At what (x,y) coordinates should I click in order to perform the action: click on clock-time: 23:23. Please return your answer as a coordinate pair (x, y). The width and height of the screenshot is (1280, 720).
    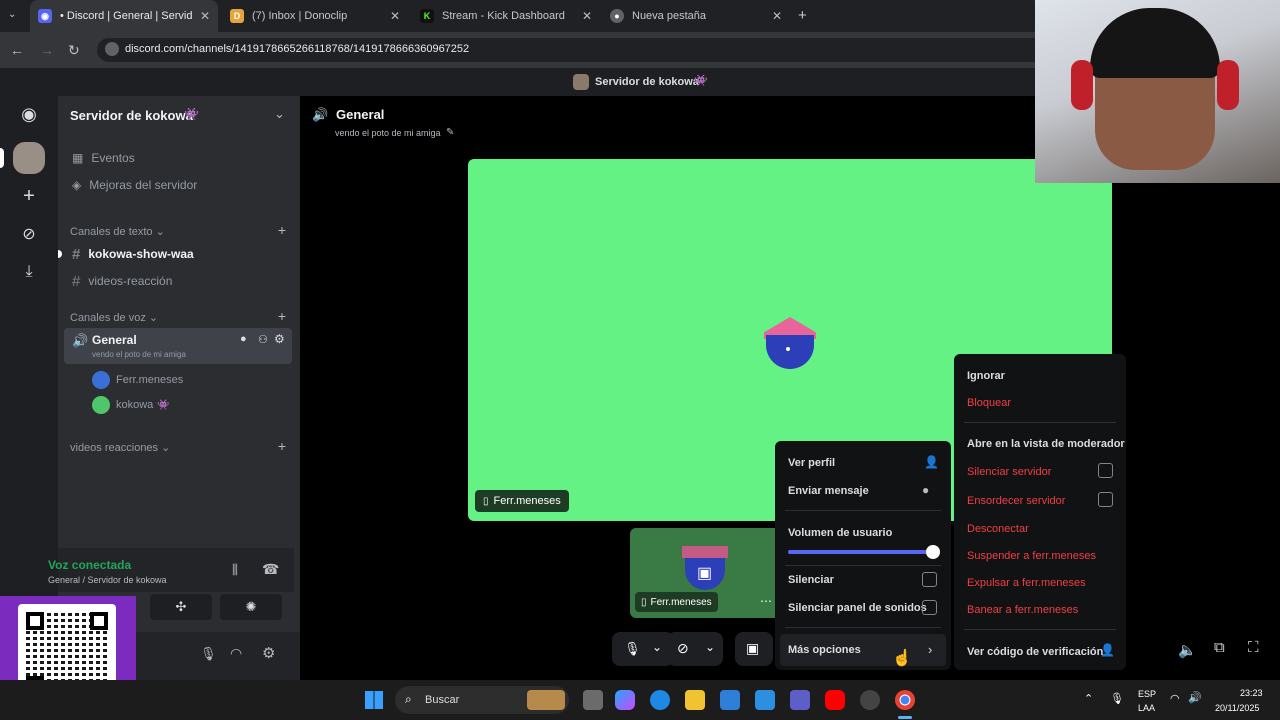
    Looking at the image, I should click on (1251, 693).